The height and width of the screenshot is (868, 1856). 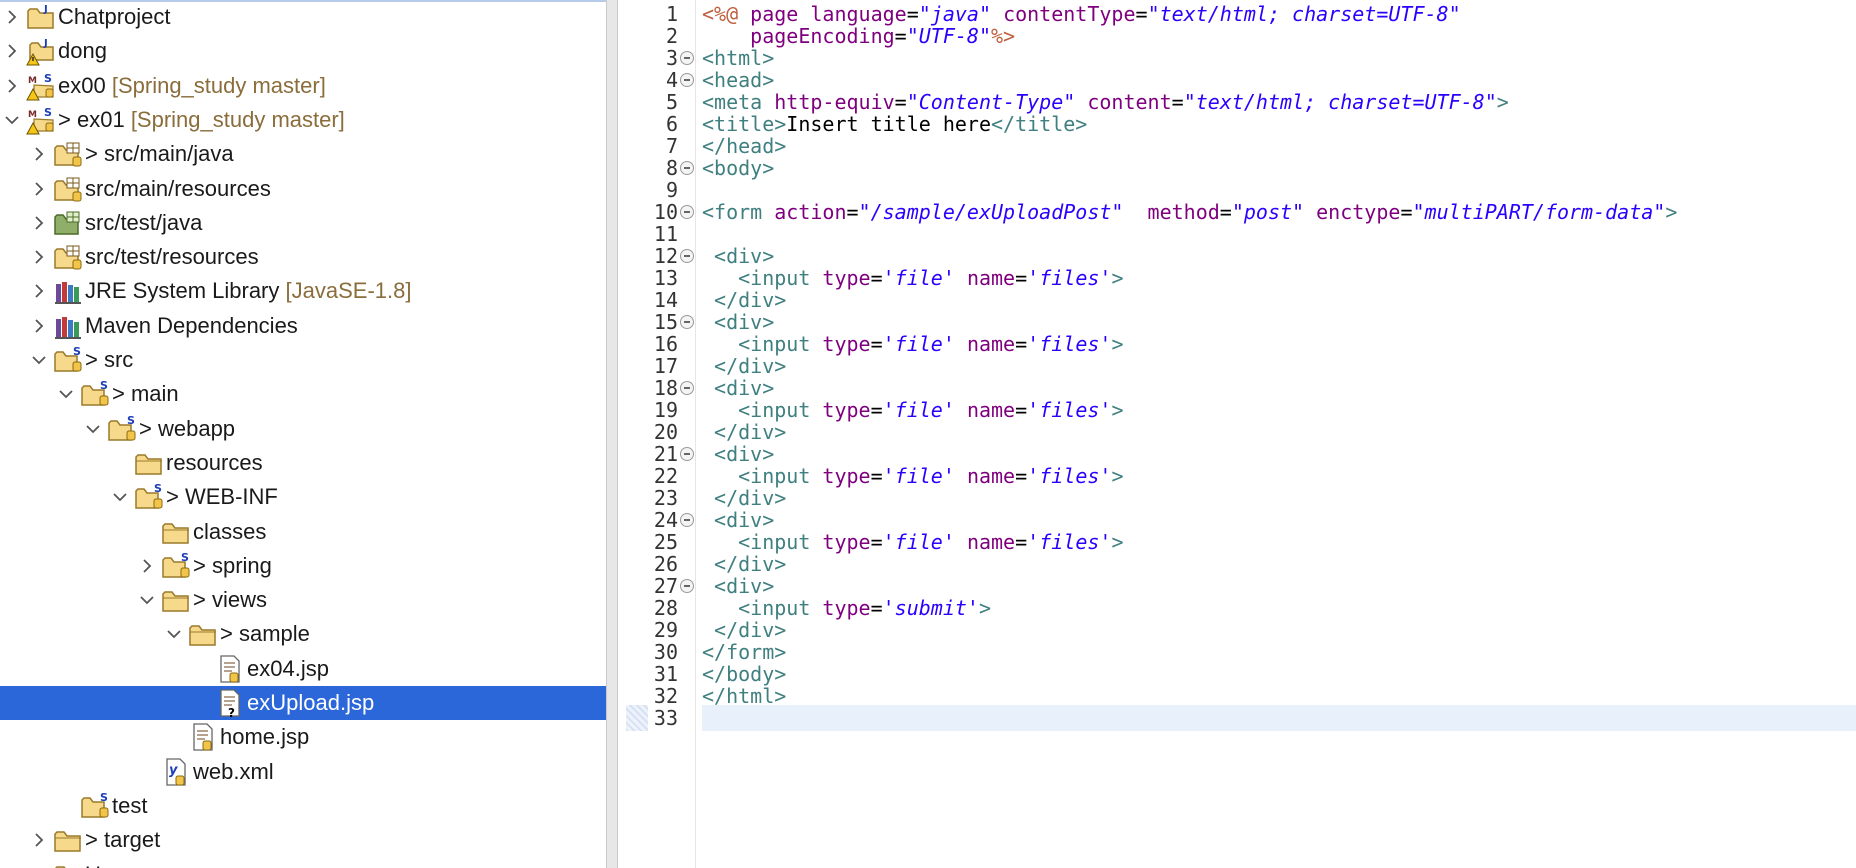 What do you see at coordinates (303, 497) in the screenshot?
I see `tree-item-web-inf: S > WEB-INF` at bounding box center [303, 497].